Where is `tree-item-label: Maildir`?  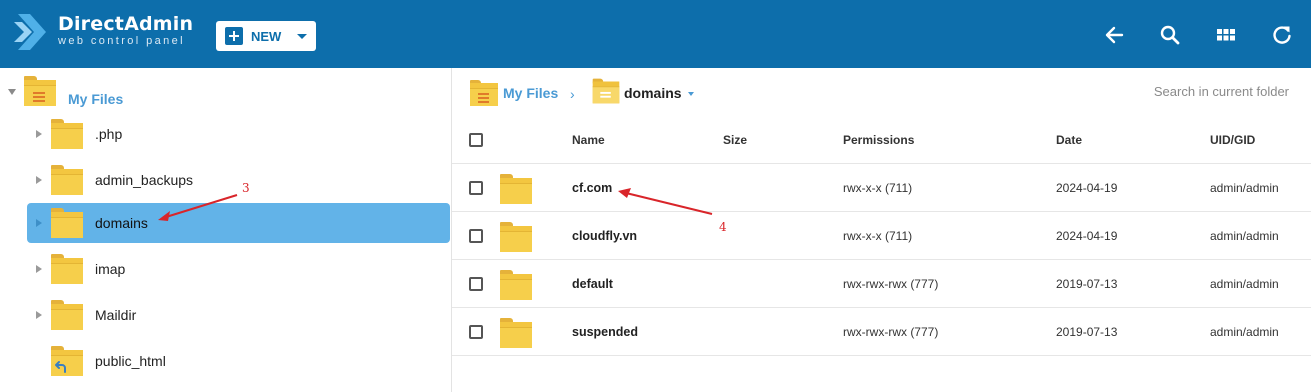
tree-item-label: Maildir is located at coordinates (116, 315).